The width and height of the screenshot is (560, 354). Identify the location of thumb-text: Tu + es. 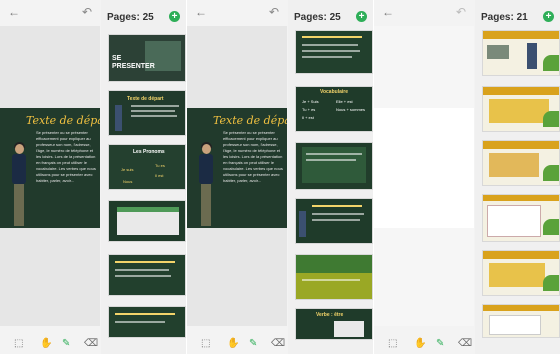
(309, 109).